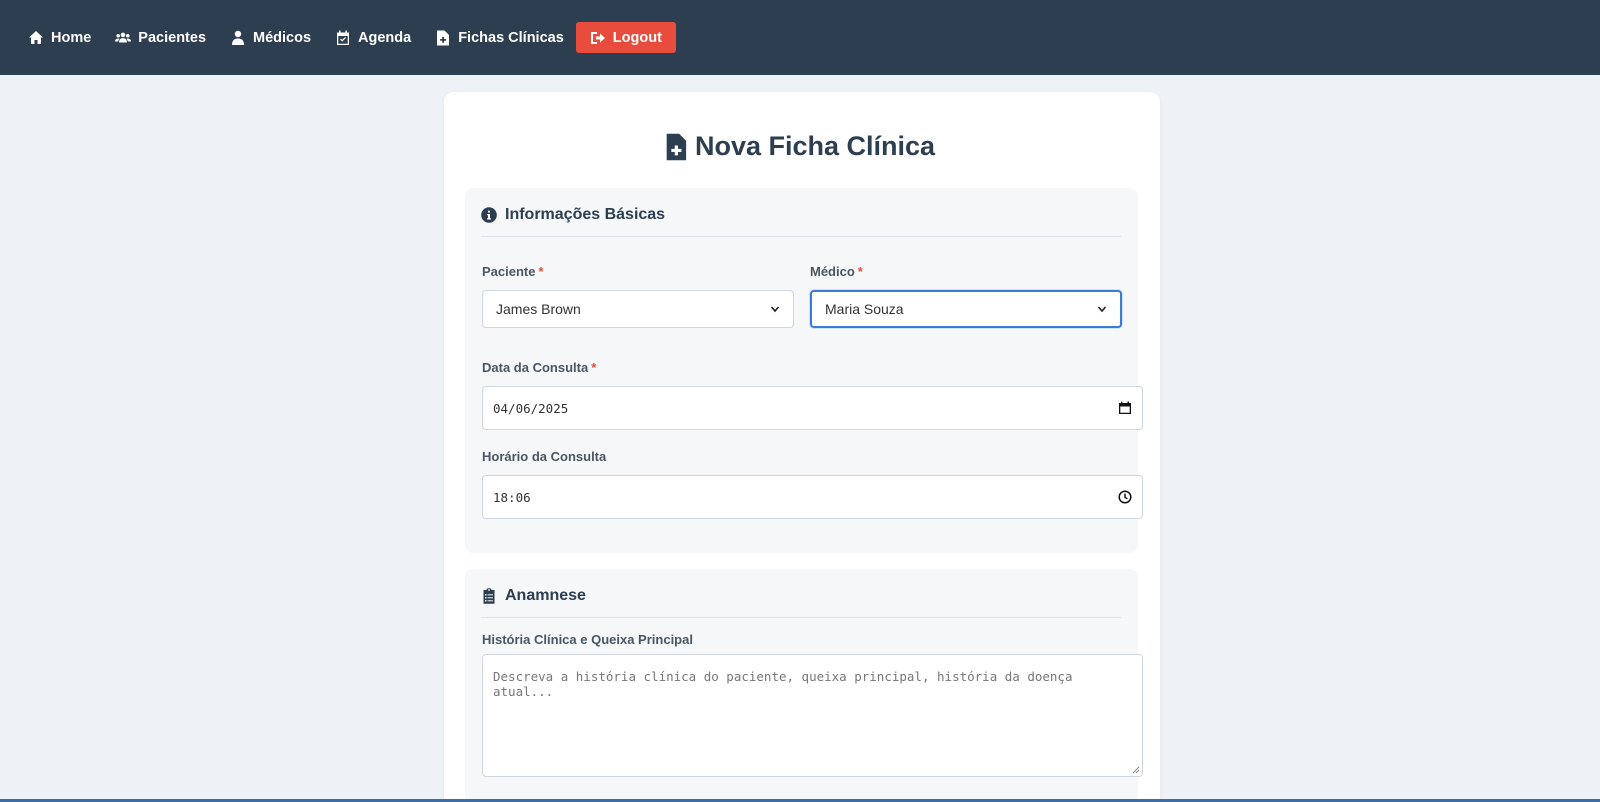  What do you see at coordinates (864, 309) in the screenshot?
I see `medico-select-value: Maria Souza` at bounding box center [864, 309].